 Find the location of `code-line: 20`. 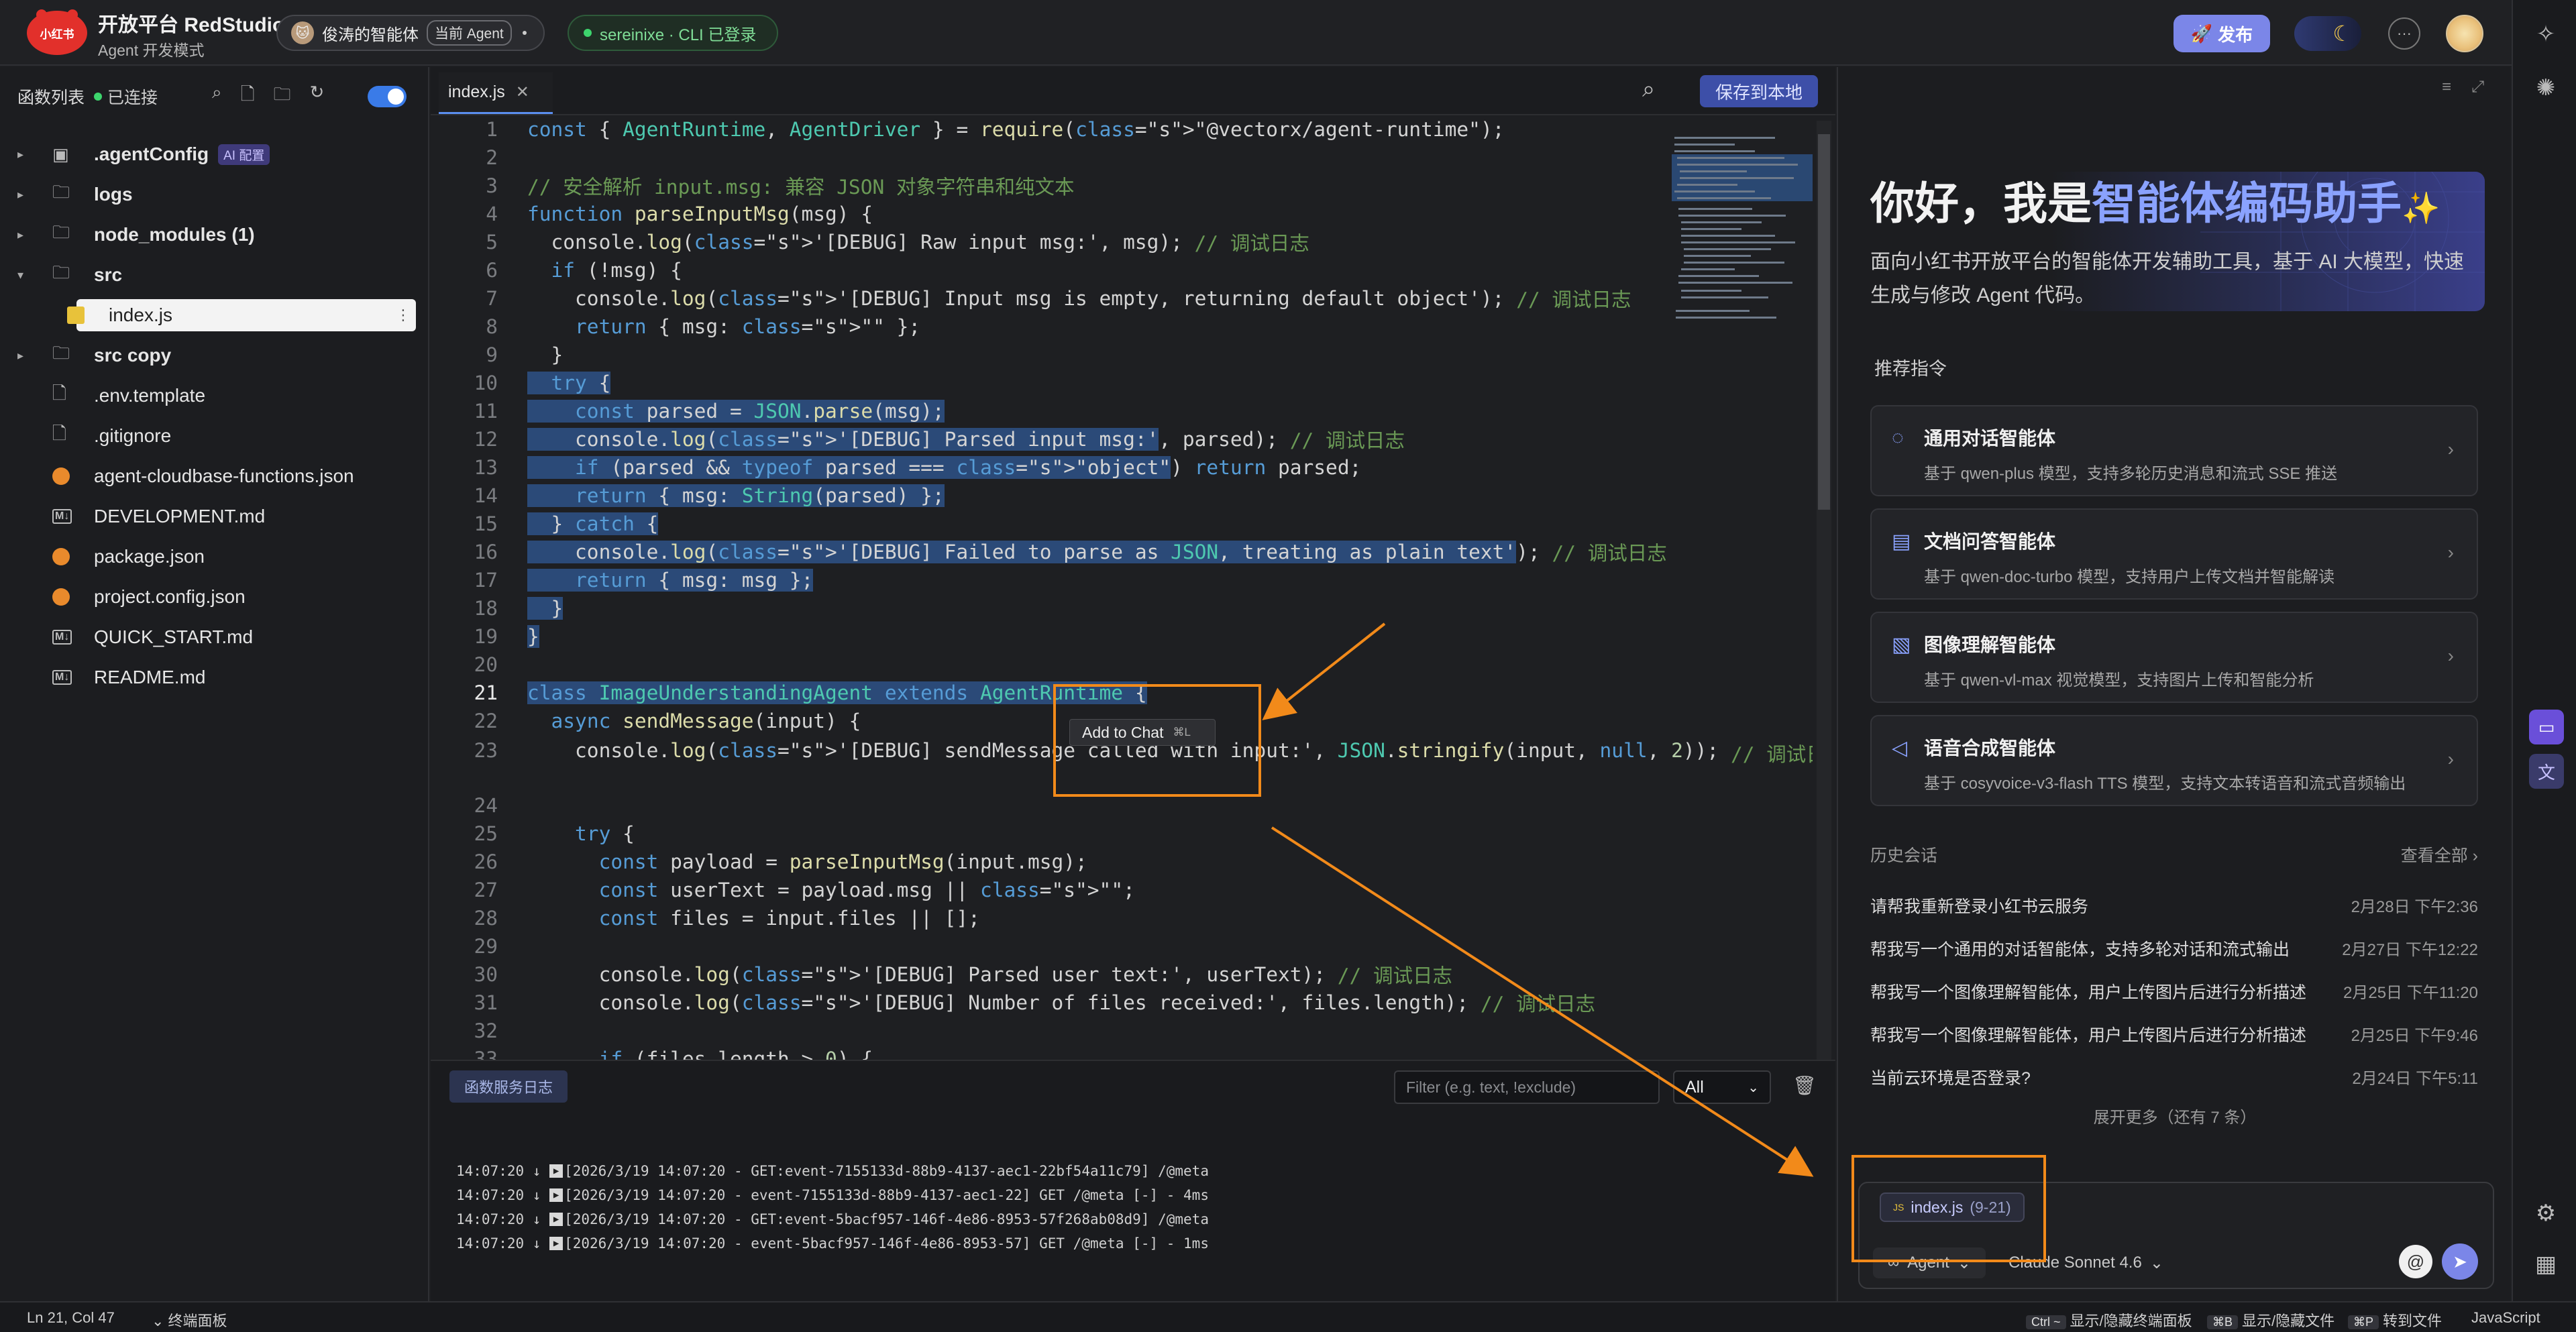

code-line: 20 is located at coordinates (1122, 665).